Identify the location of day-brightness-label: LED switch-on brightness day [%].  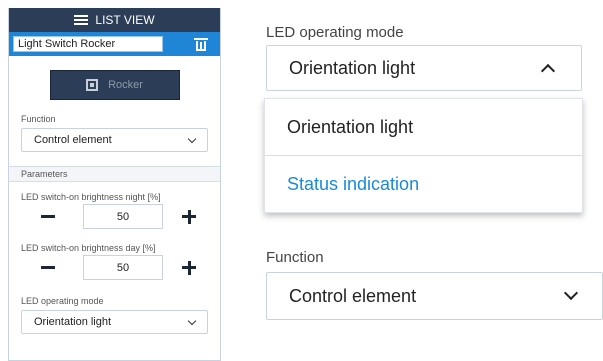
(88, 248).